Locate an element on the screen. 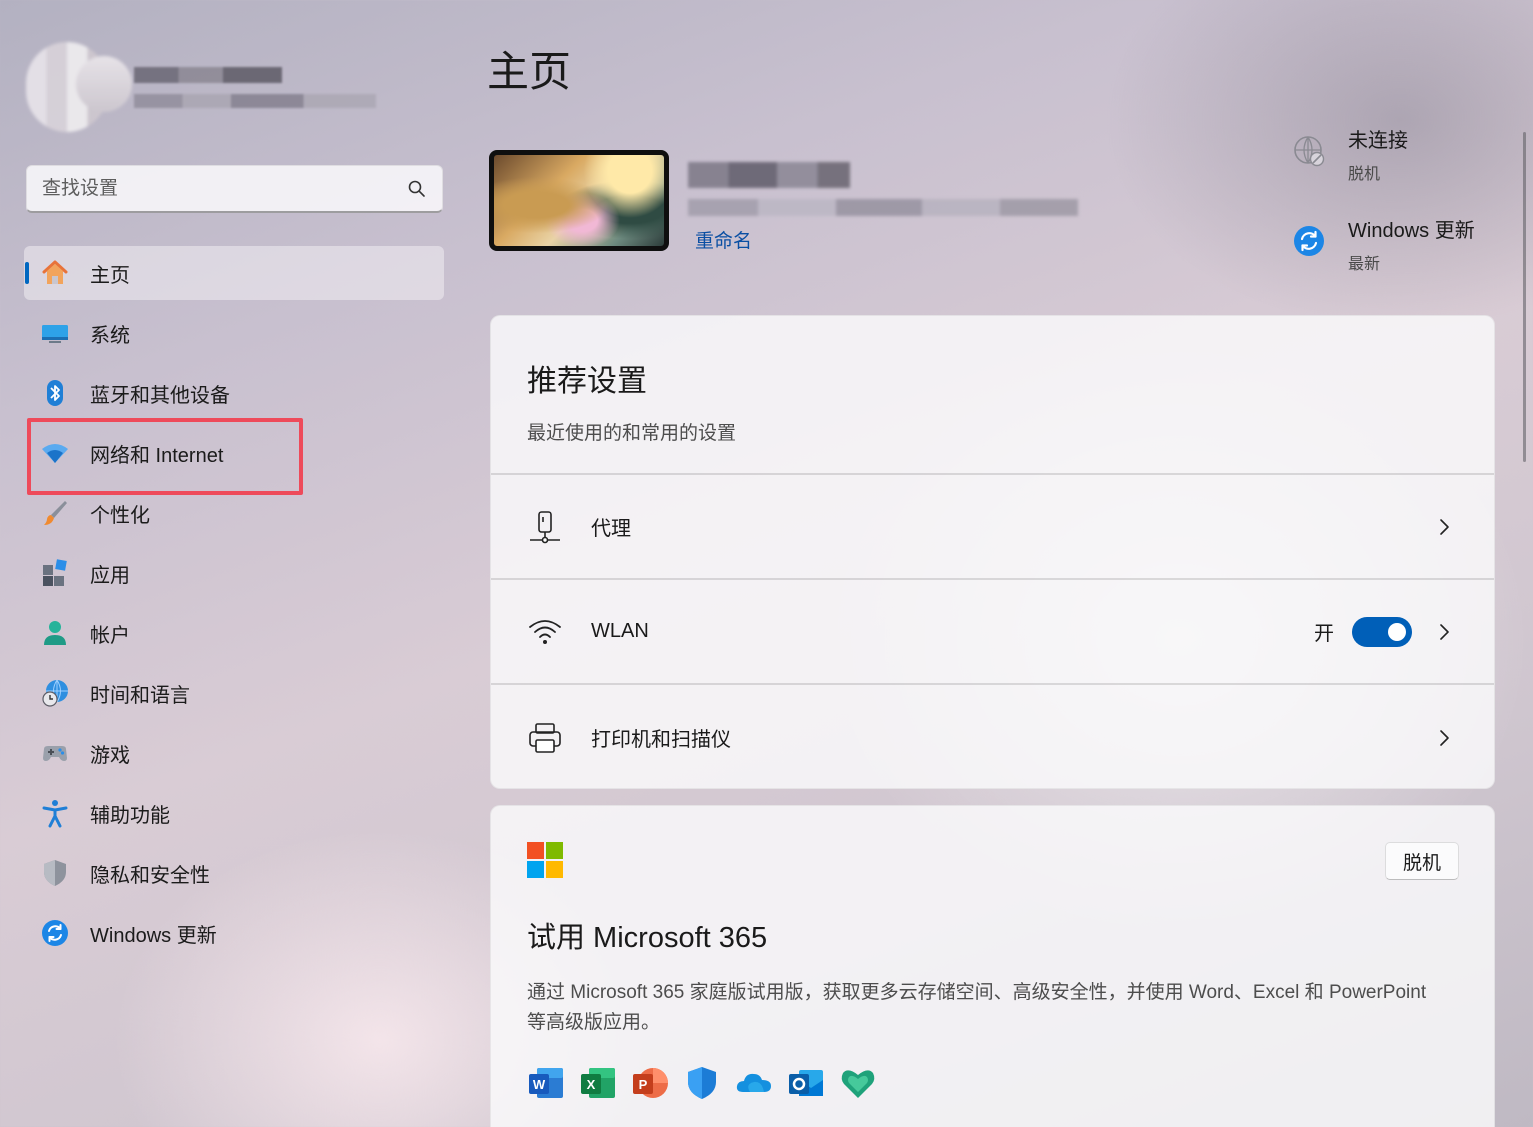 The image size is (1533, 1127). page-title: 主页 is located at coordinates (529, 71).